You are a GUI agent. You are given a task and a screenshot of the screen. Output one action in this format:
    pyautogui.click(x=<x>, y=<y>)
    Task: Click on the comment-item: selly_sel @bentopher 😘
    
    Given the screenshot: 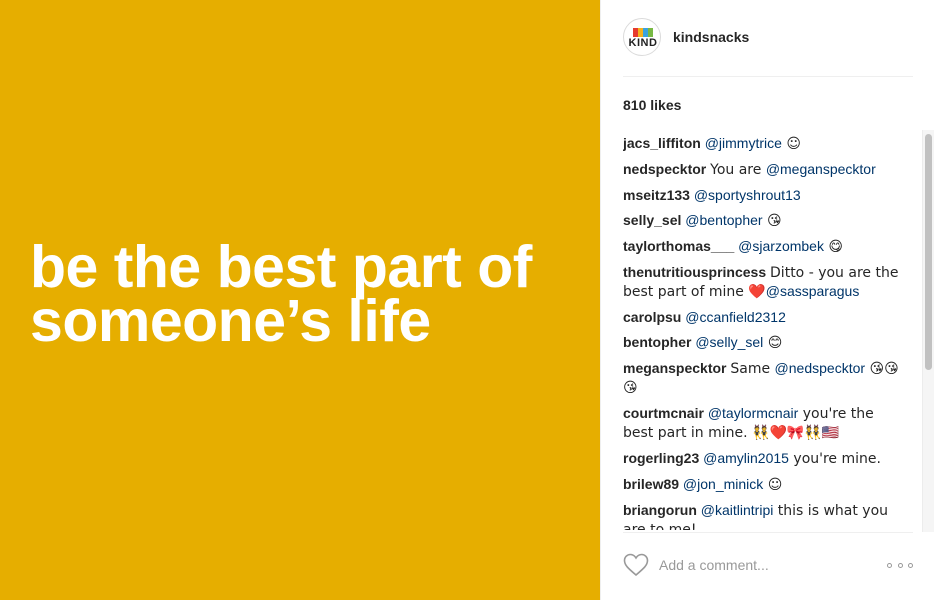 What is the action you would take?
    pyautogui.click(x=762, y=220)
    